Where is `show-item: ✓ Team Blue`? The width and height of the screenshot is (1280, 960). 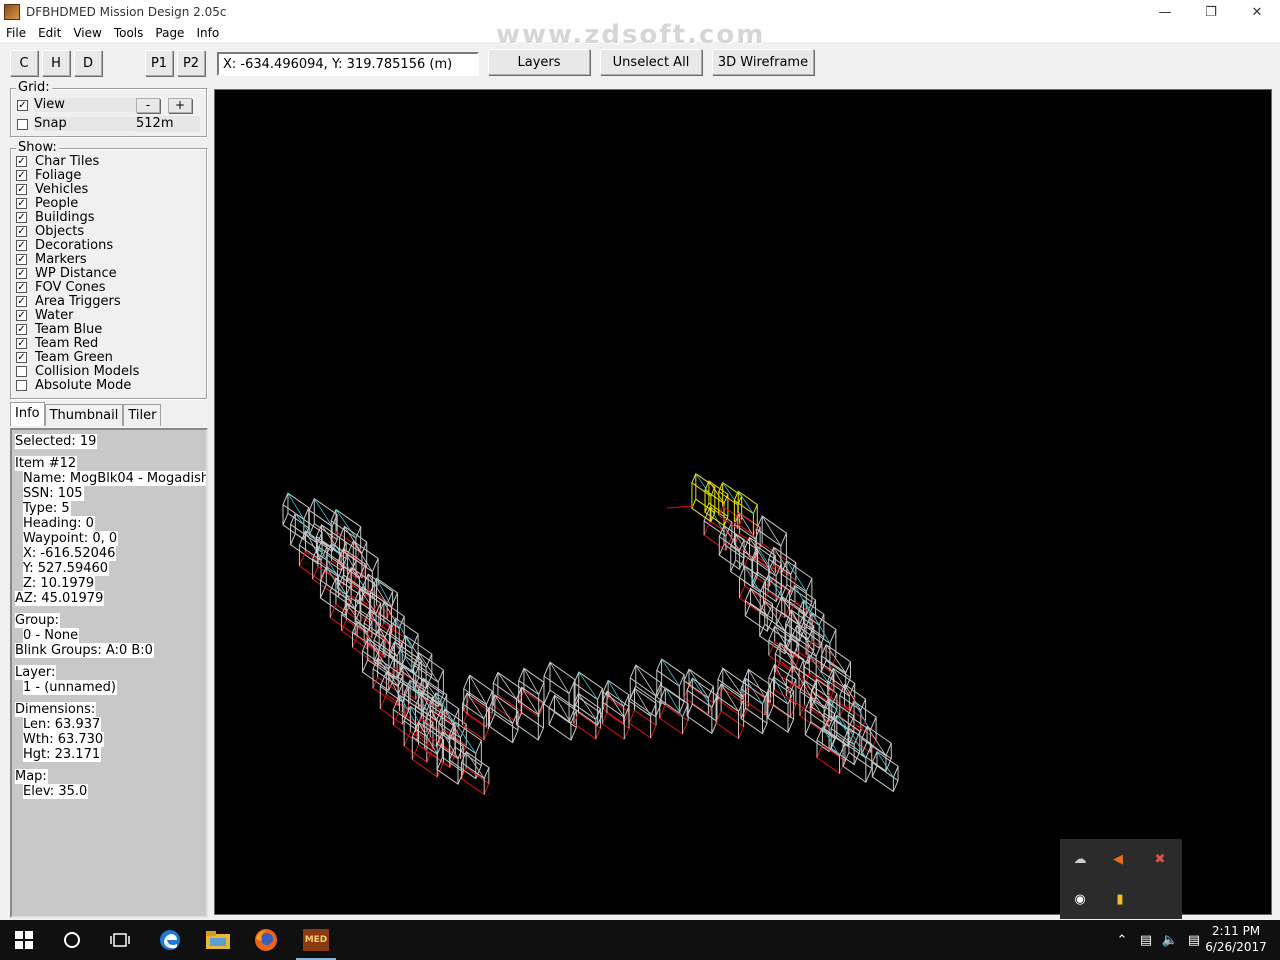
show-item: ✓ Team Blue is located at coordinates (92, 329).